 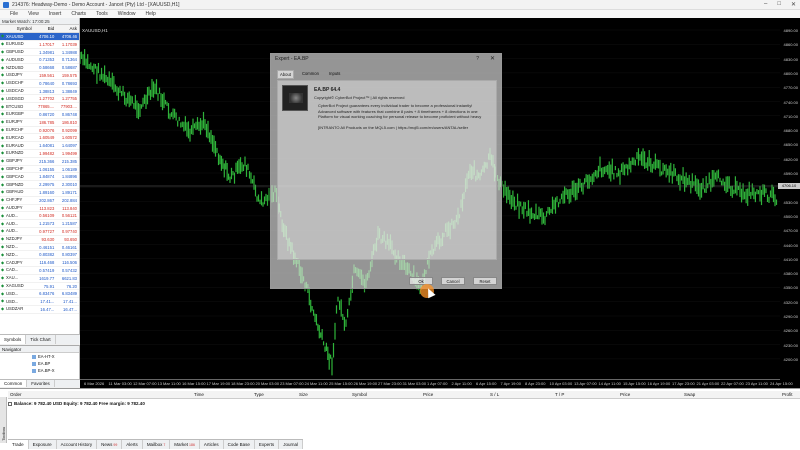 I want to click on maximize-button: □, so click(x=779, y=4).